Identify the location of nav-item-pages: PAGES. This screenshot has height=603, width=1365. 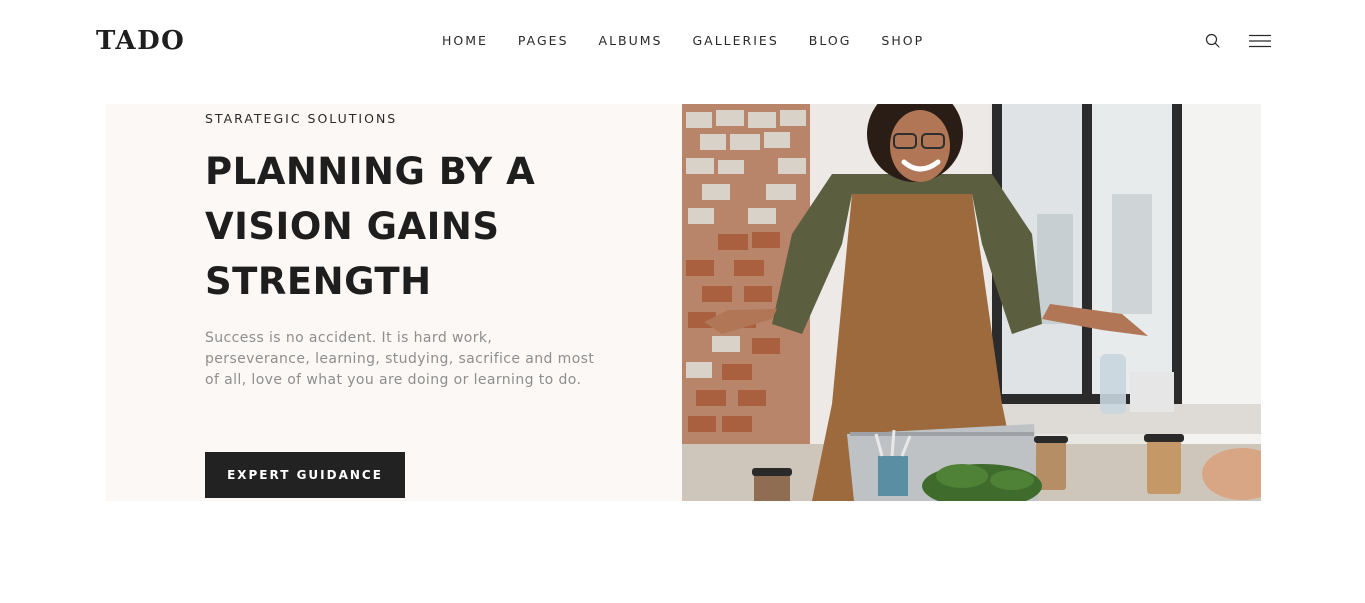
(543, 41).